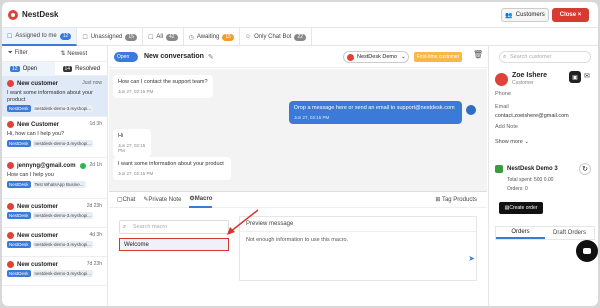 This screenshot has width=600, height=308. Describe the element at coordinates (174, 244) in the screenshot. I see `macro-item-welcome: Welcome` at that location.